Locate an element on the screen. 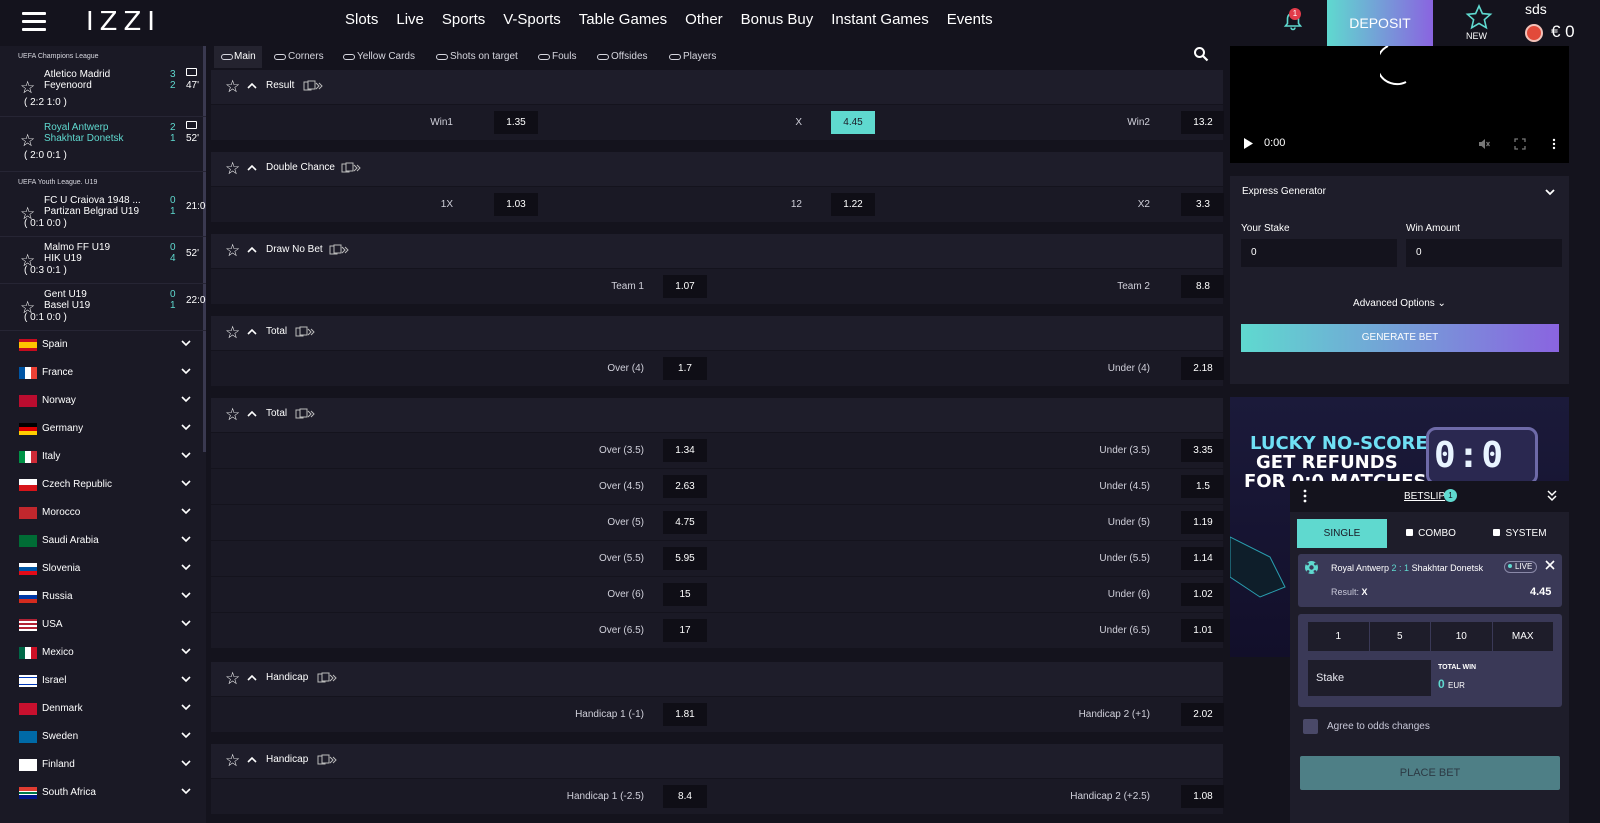 The width and height of the screenshot is (1600, 823). country-item: Mexico is located at coordinates (103, 653).